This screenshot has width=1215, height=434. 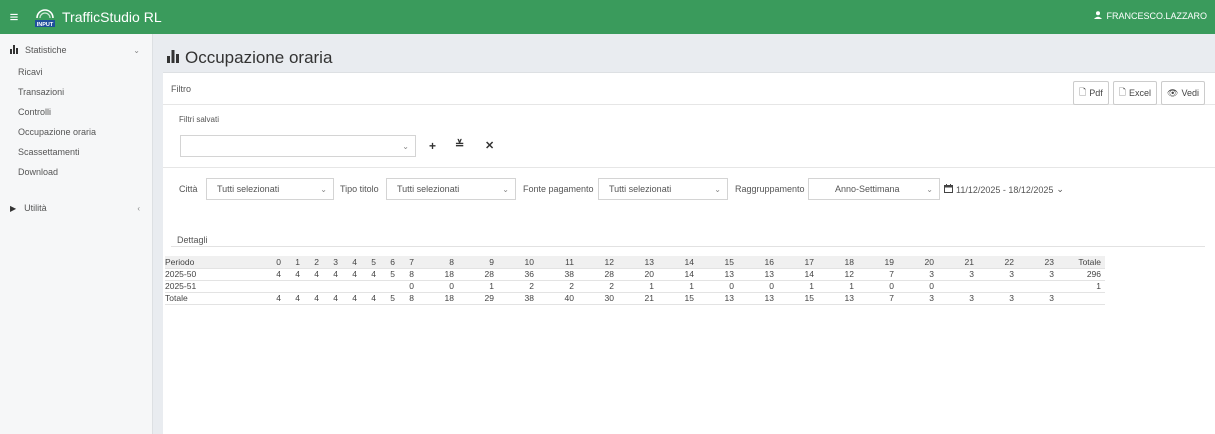 I want to click on table-cell: 21, so click(x=638, y=298).